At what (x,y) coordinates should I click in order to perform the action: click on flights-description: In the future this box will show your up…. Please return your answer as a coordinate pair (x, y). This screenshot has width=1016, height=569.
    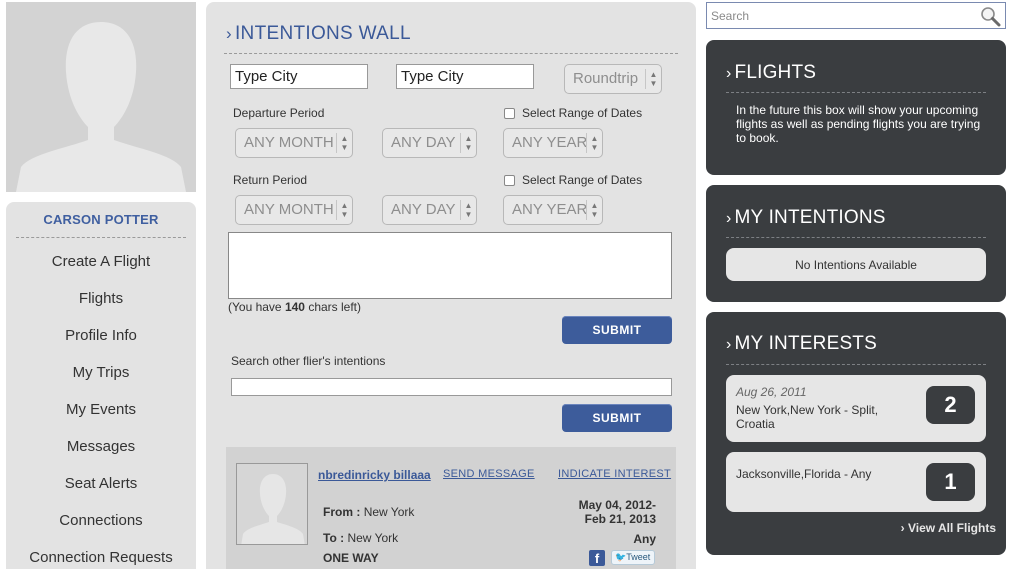
    Looking at the image, I should click on (858, 124).